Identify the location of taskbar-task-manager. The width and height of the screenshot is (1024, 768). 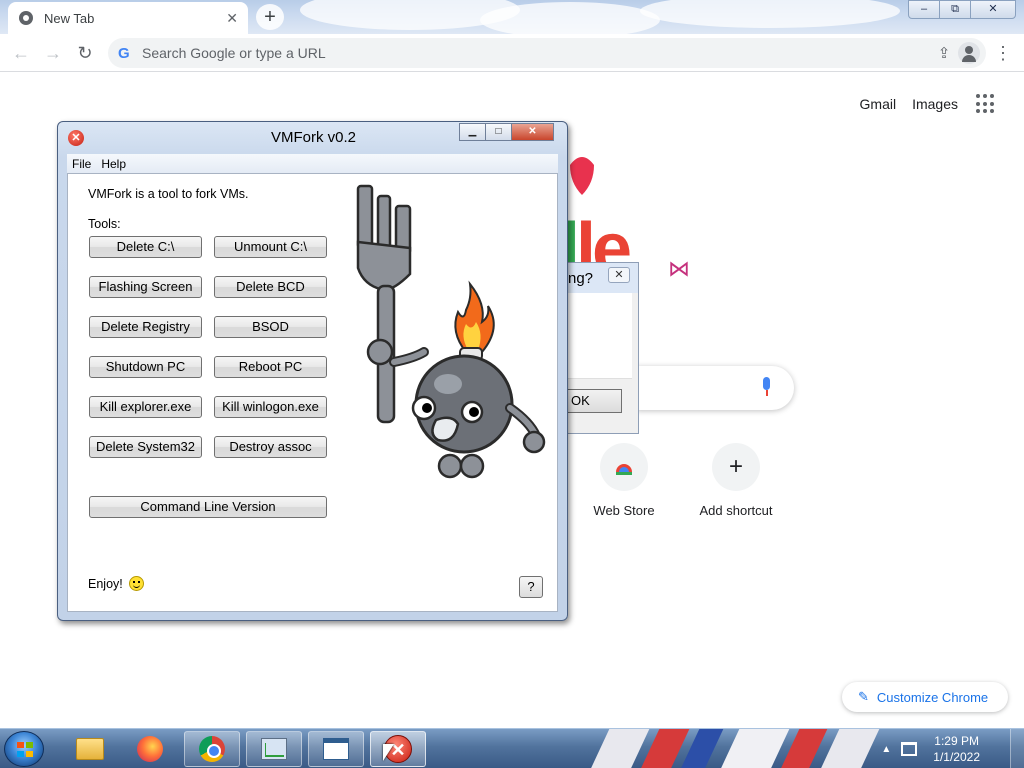
(274, 749).